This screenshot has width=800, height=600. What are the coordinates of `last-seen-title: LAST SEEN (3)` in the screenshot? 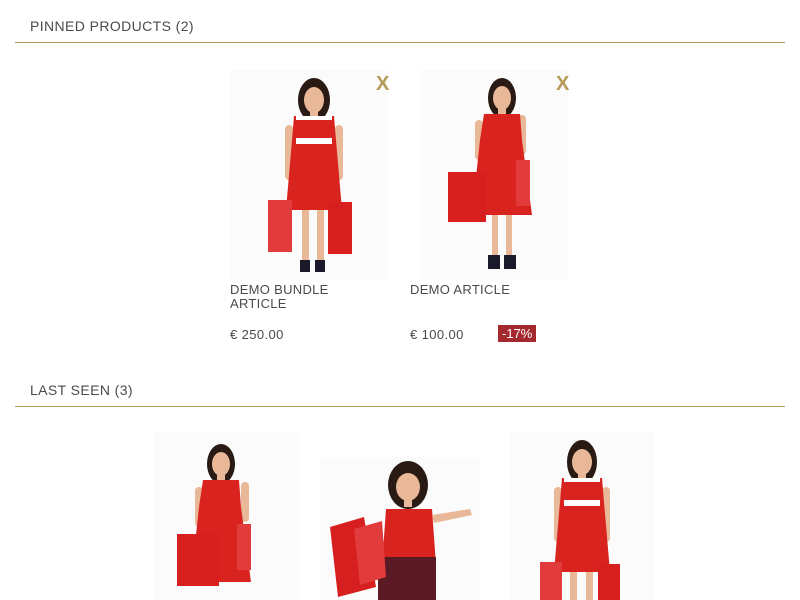 It's located at (81, 390).